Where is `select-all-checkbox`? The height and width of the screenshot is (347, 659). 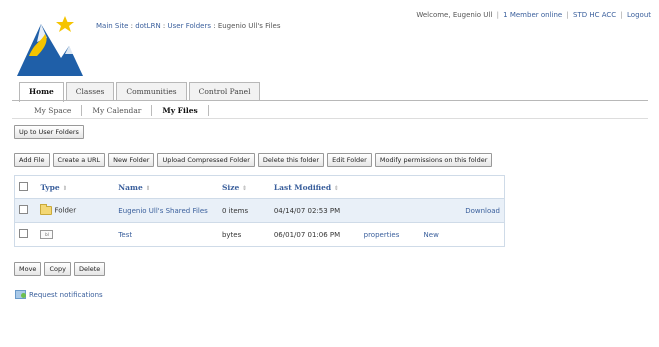 select-all-checkbox is located at coordinates (23, 186).